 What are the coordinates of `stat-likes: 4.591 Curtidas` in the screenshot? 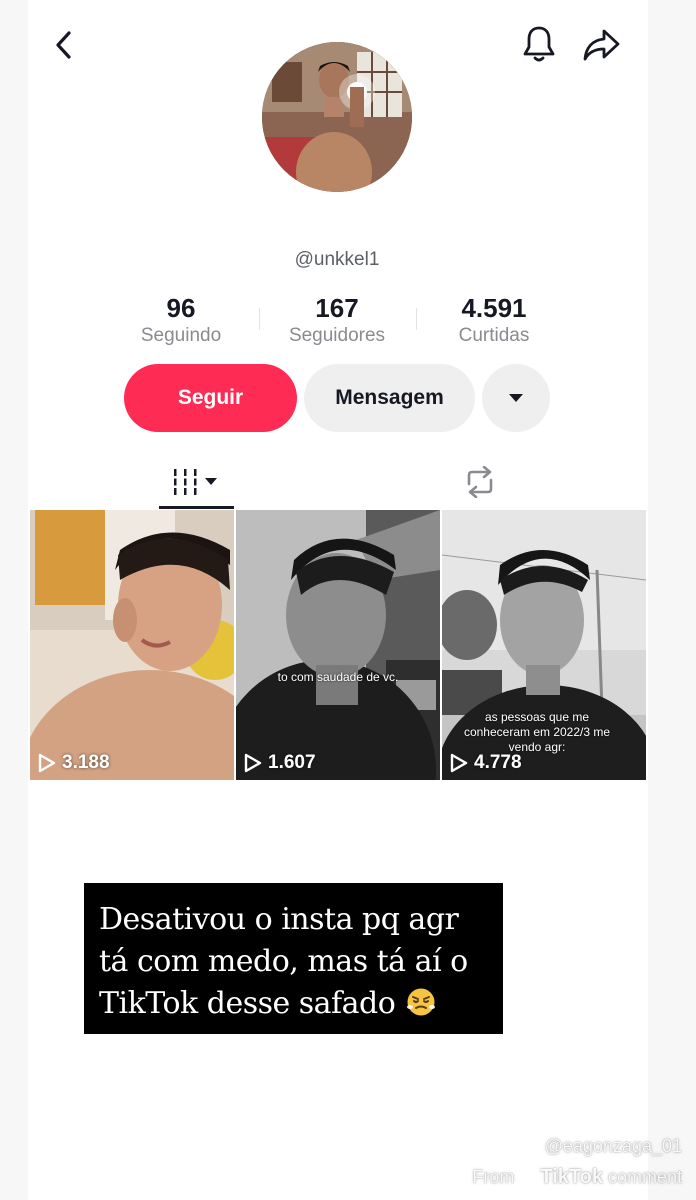 It's located at (494, 320).